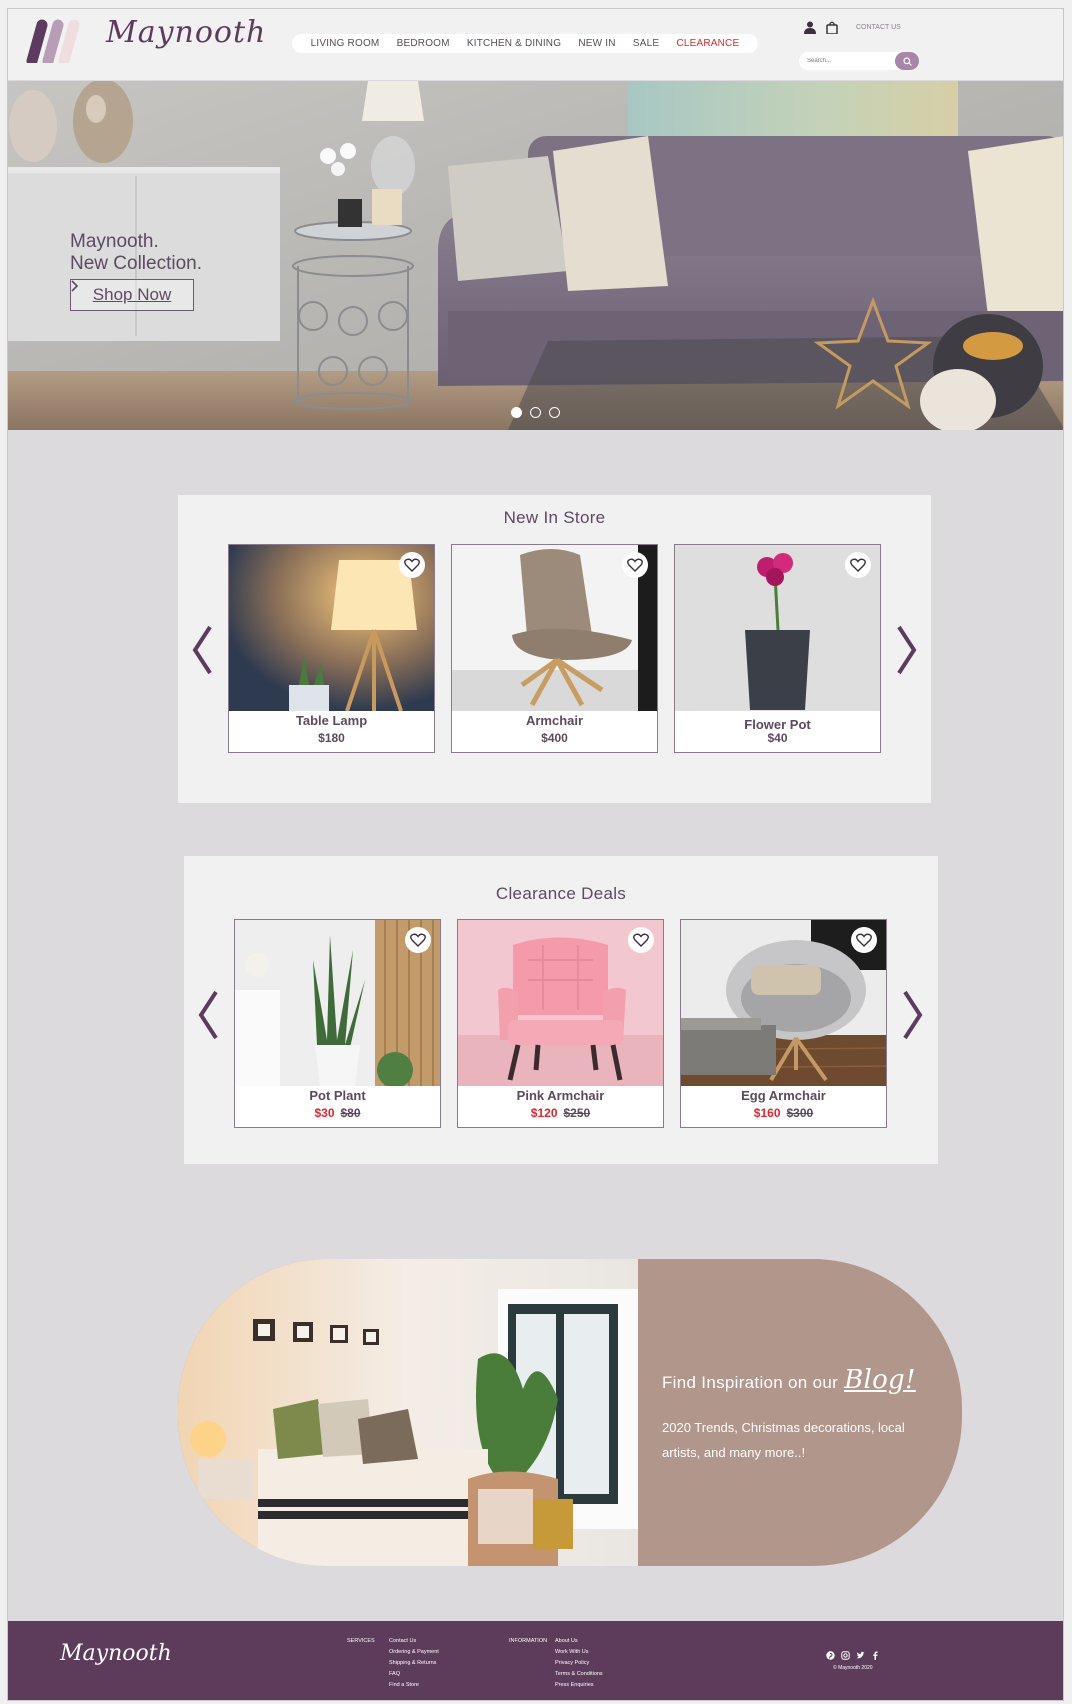  Describe the element at coordinates (832, 27) in the screenshot. I see `shopping-bag-icon` at that location.